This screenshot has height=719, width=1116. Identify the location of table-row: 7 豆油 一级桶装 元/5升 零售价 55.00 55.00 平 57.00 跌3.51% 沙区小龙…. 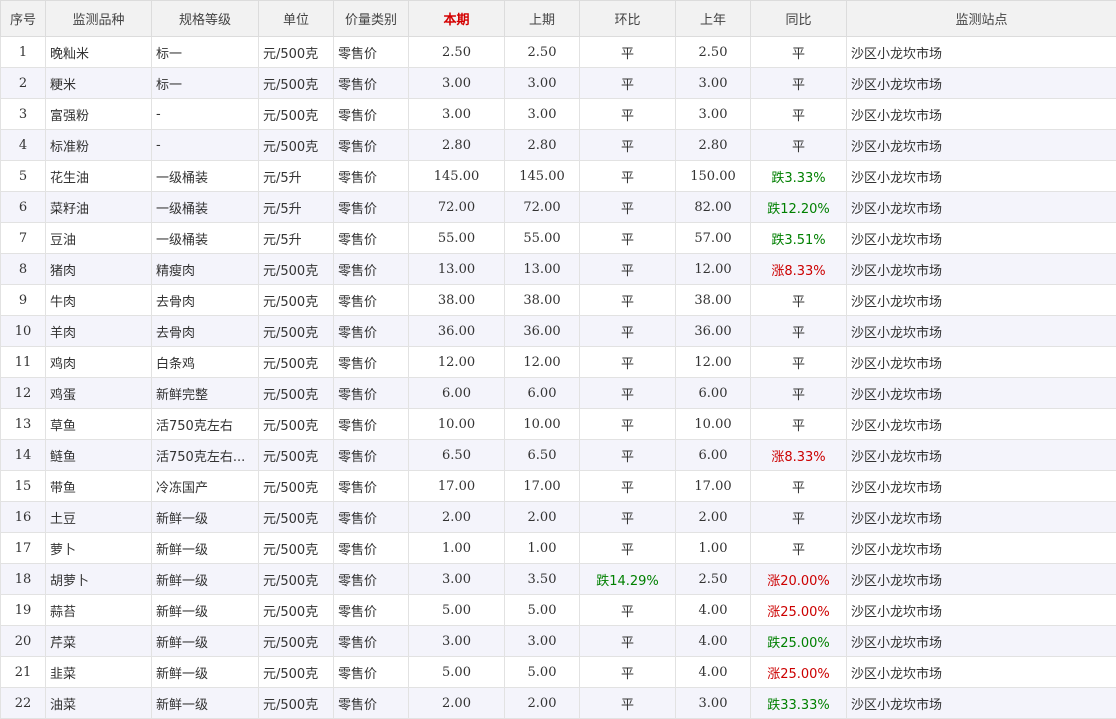
(558, 238).